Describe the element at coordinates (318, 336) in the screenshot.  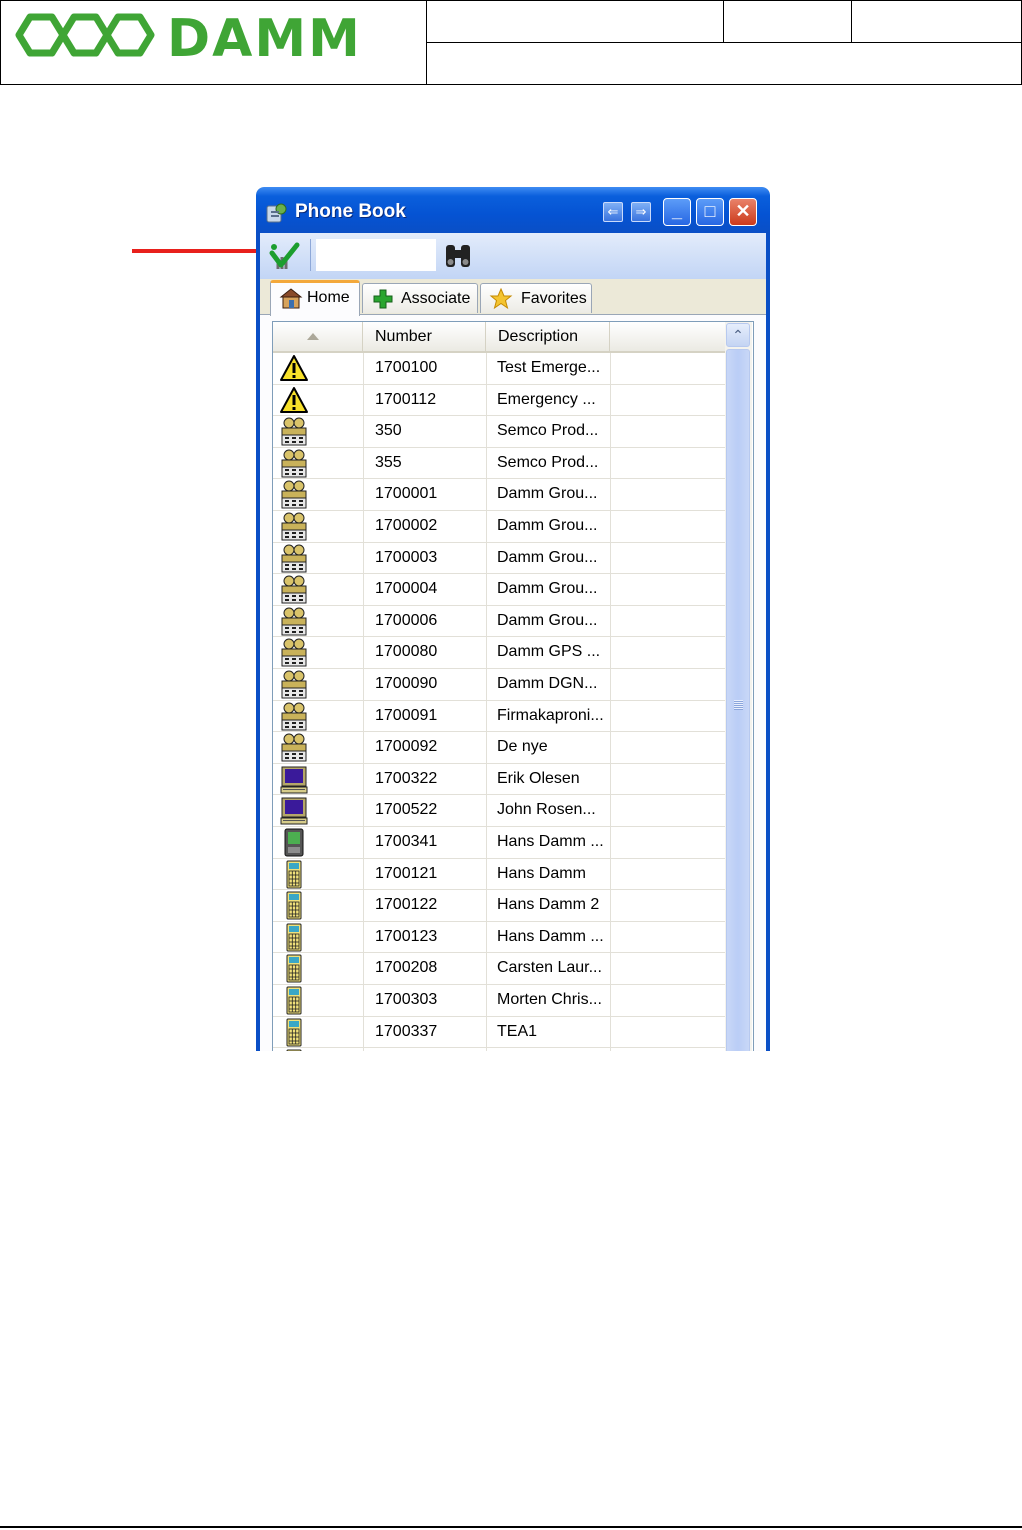
I see `column-header-type` at that location.